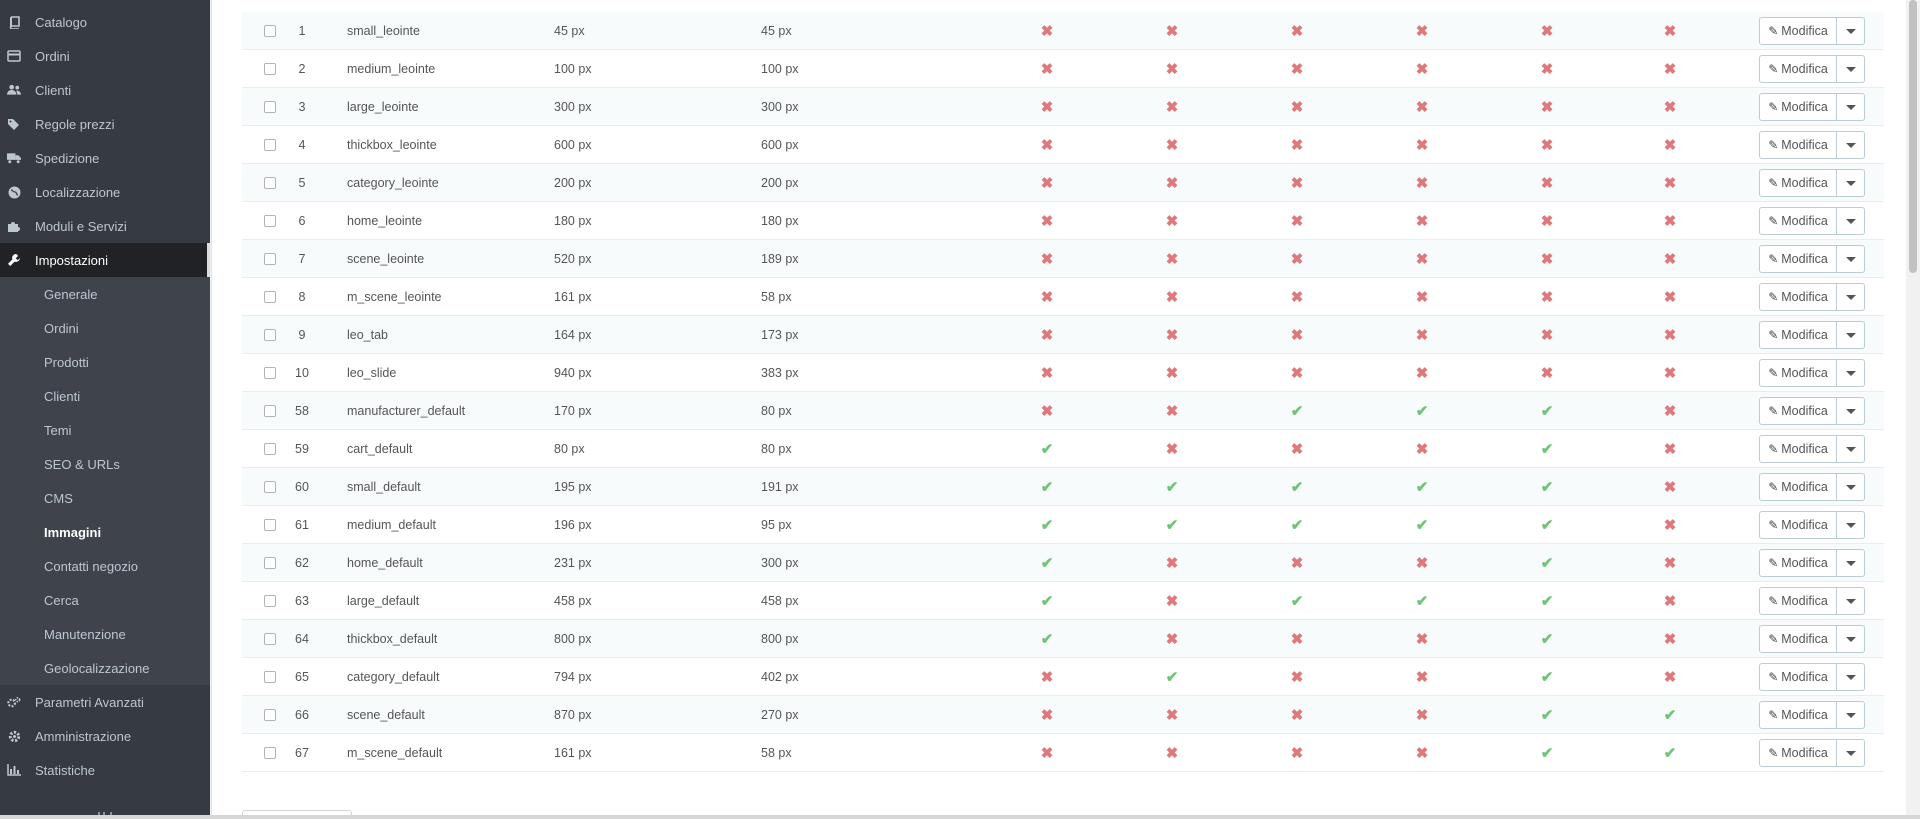  I want to click on sidebar-item-label: Moduli e Servizi, so click(81, 226).